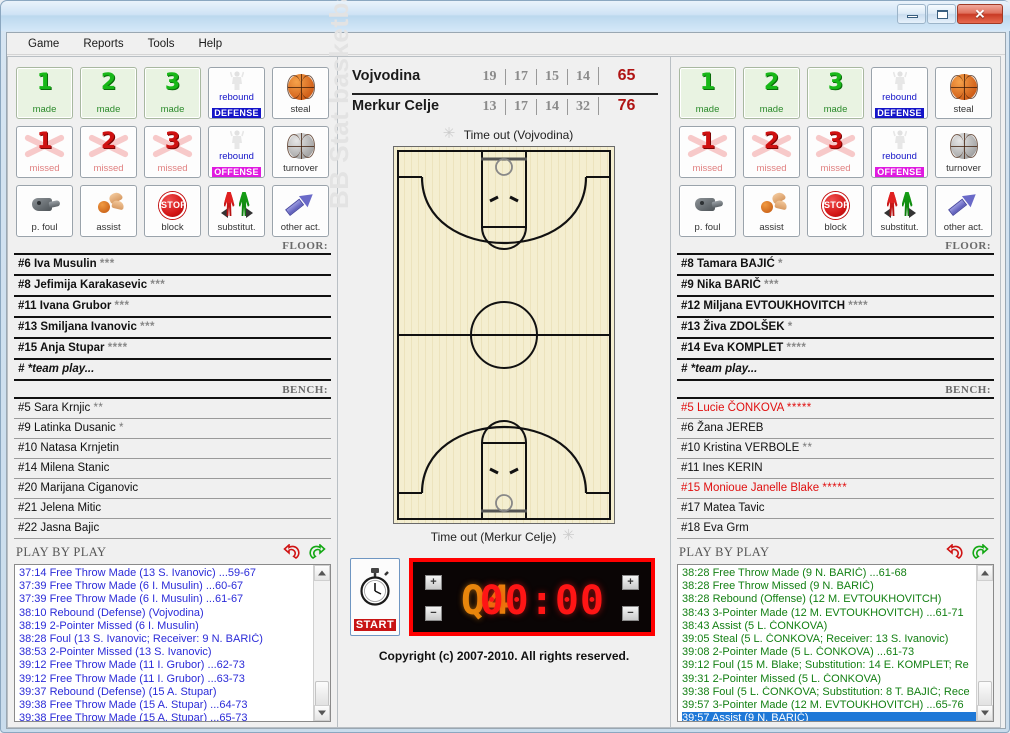  Describe the element at coordinates (504, 335) in the screenshot. I see `basketball-court` at that location.